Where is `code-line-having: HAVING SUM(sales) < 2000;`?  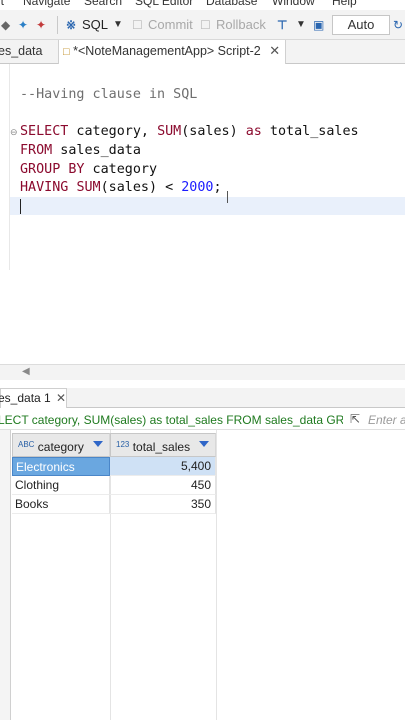 code-line-having: HAVING SUM(sales) < 2000; is located at coordinates (121, 187).